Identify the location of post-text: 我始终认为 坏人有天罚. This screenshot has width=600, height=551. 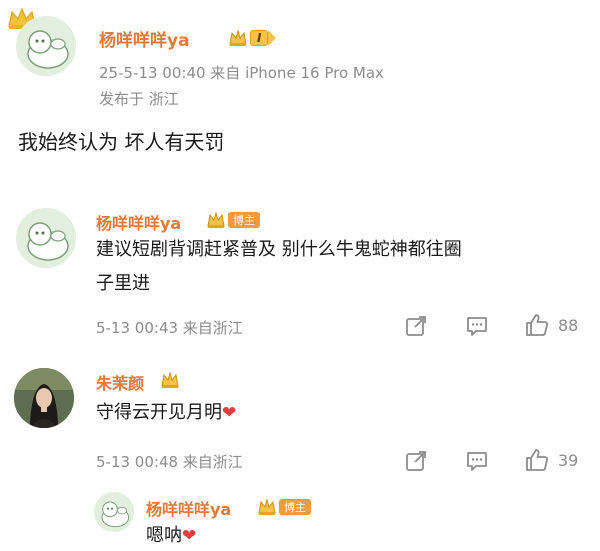
(121, 142).